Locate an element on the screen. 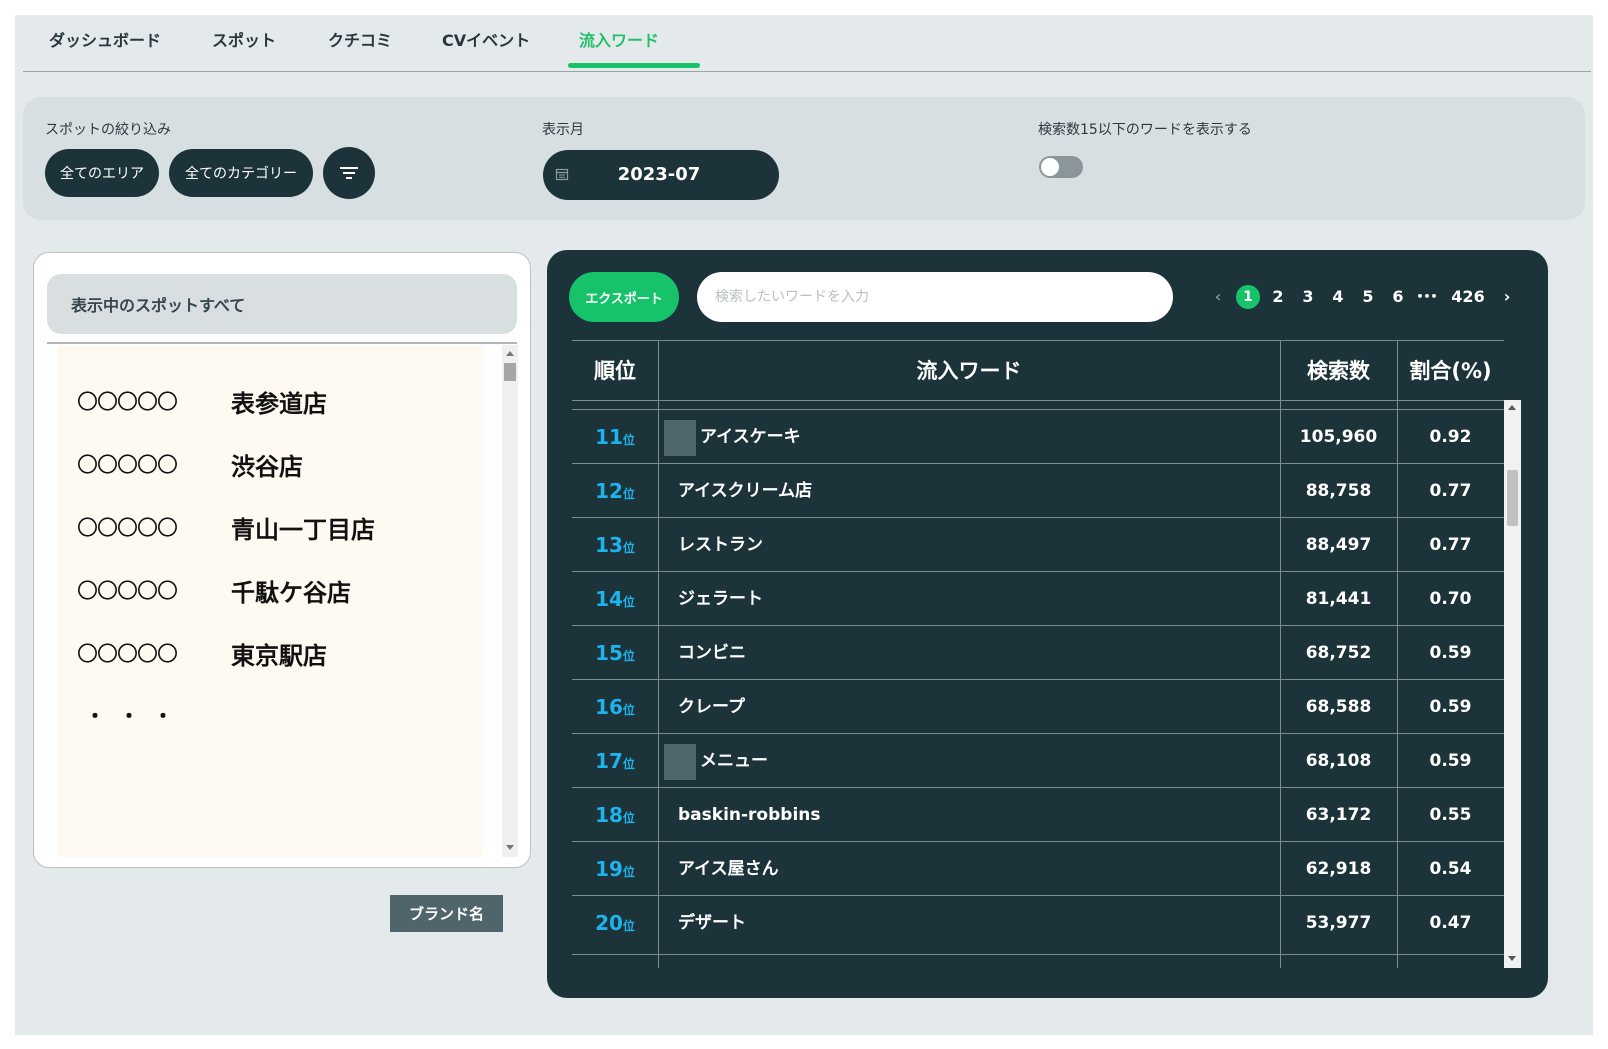 Image resolution: width=1608 pixels, height=1049 pixels. page-4: 4 is located at coordinates (1338, 297).